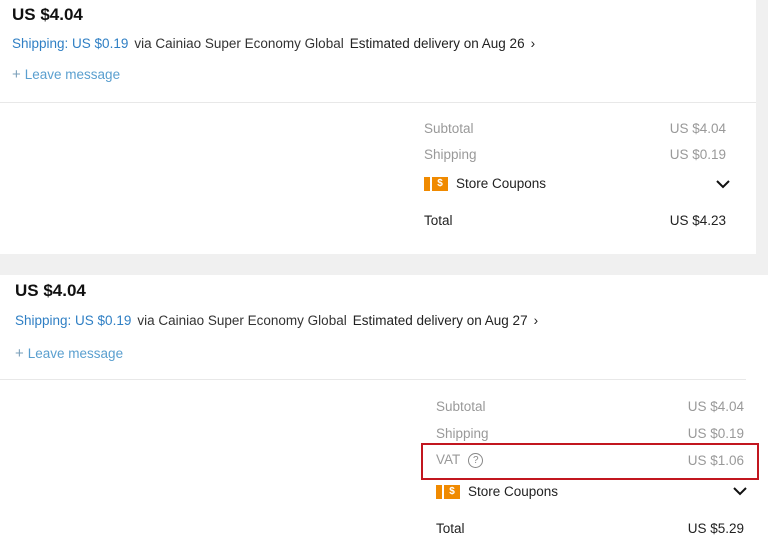  Describe the element at coordinates (715, 460) in the screenshot. I see `vat-value: US $1.06` at that location.